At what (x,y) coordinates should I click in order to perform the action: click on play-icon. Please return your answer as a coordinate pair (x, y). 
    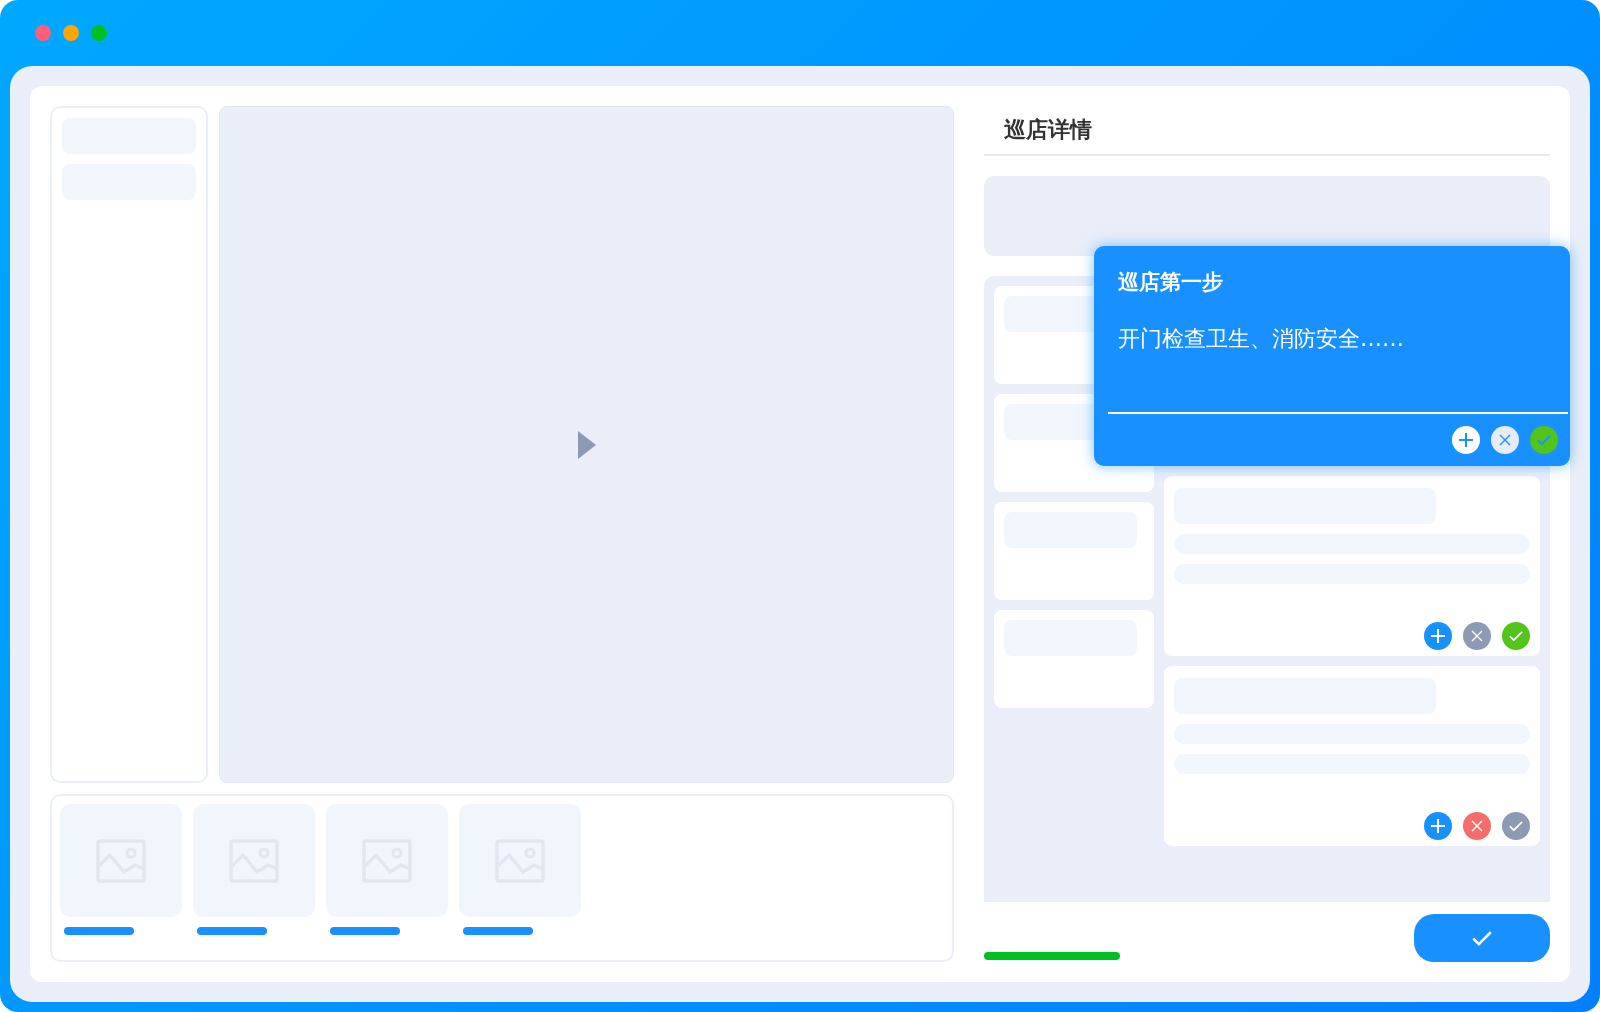
    Looking at the image, I should click on (586, 444).